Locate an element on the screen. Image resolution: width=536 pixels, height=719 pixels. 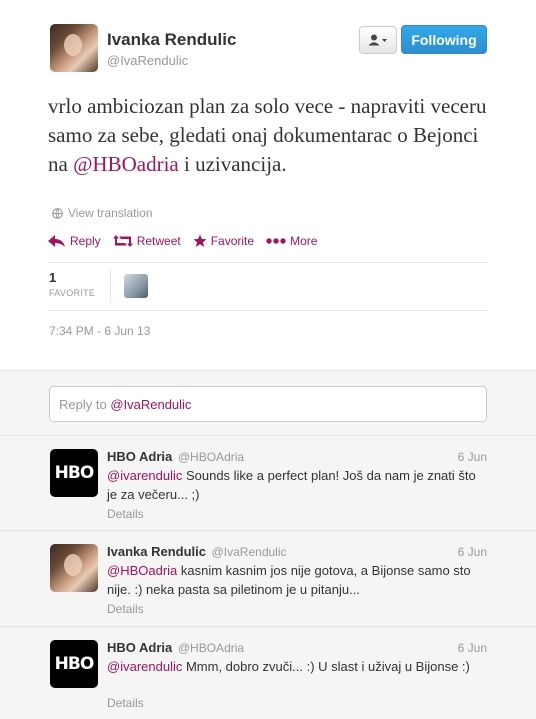
author-handle: @IvaRendulic is located at coordinates (147, 60).